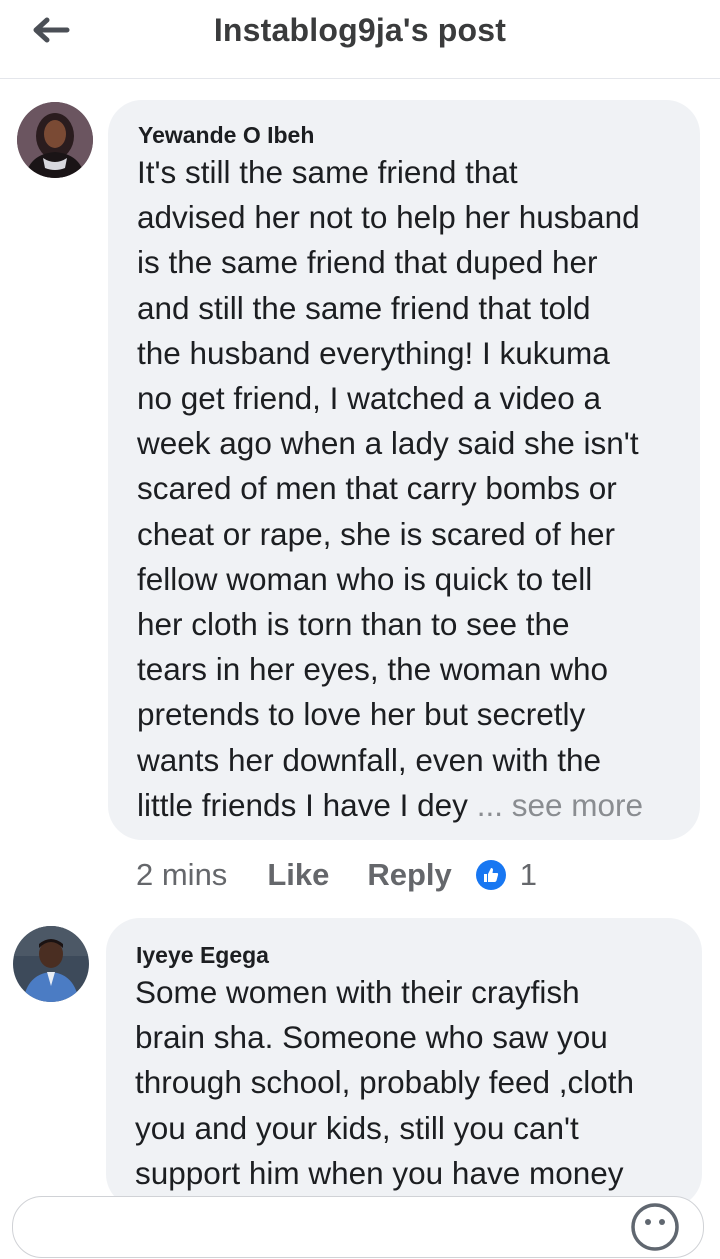 This screenshot has width=720, height=1259. I want to click on comment-line: through school, probably feed ,cloth, so click(385, 1082).